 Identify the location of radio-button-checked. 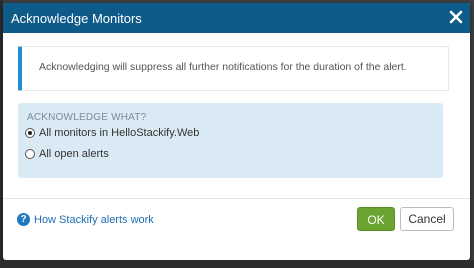
(30, 133).